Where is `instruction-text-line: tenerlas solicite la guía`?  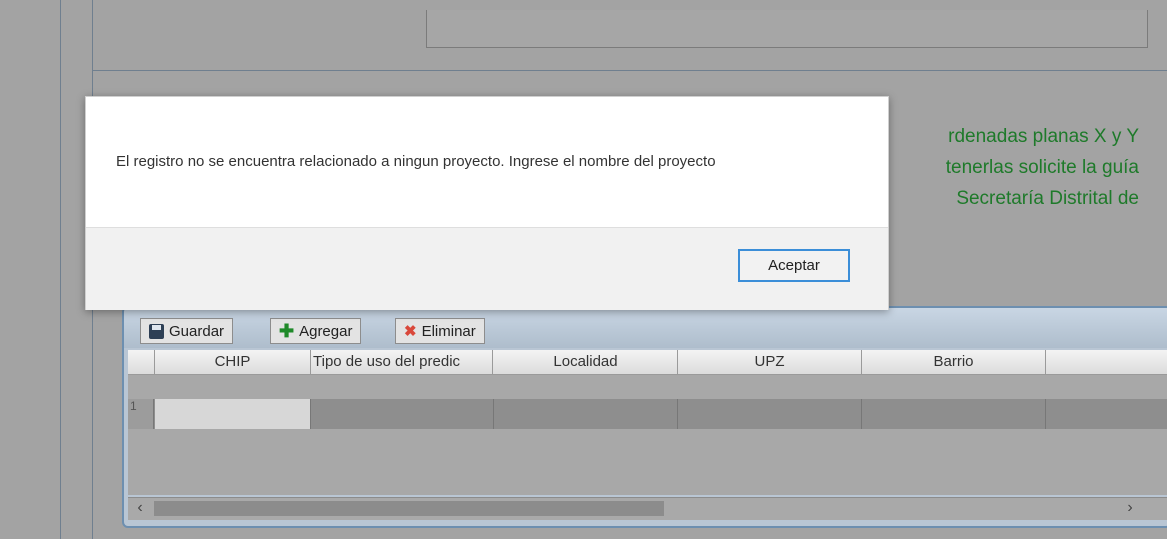
instruction-text-line: tenerlas solicite la guía is located at coordinates (1042, 167).